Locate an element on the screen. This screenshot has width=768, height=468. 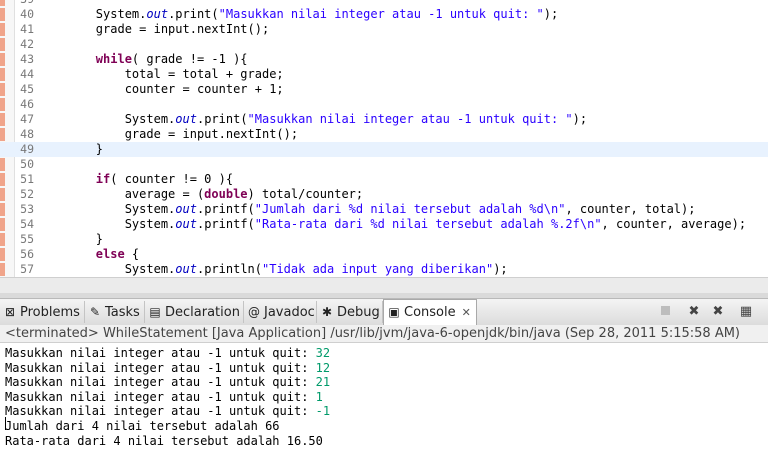
remove-launch-button: ✖ is located at coordinates (694, 312).